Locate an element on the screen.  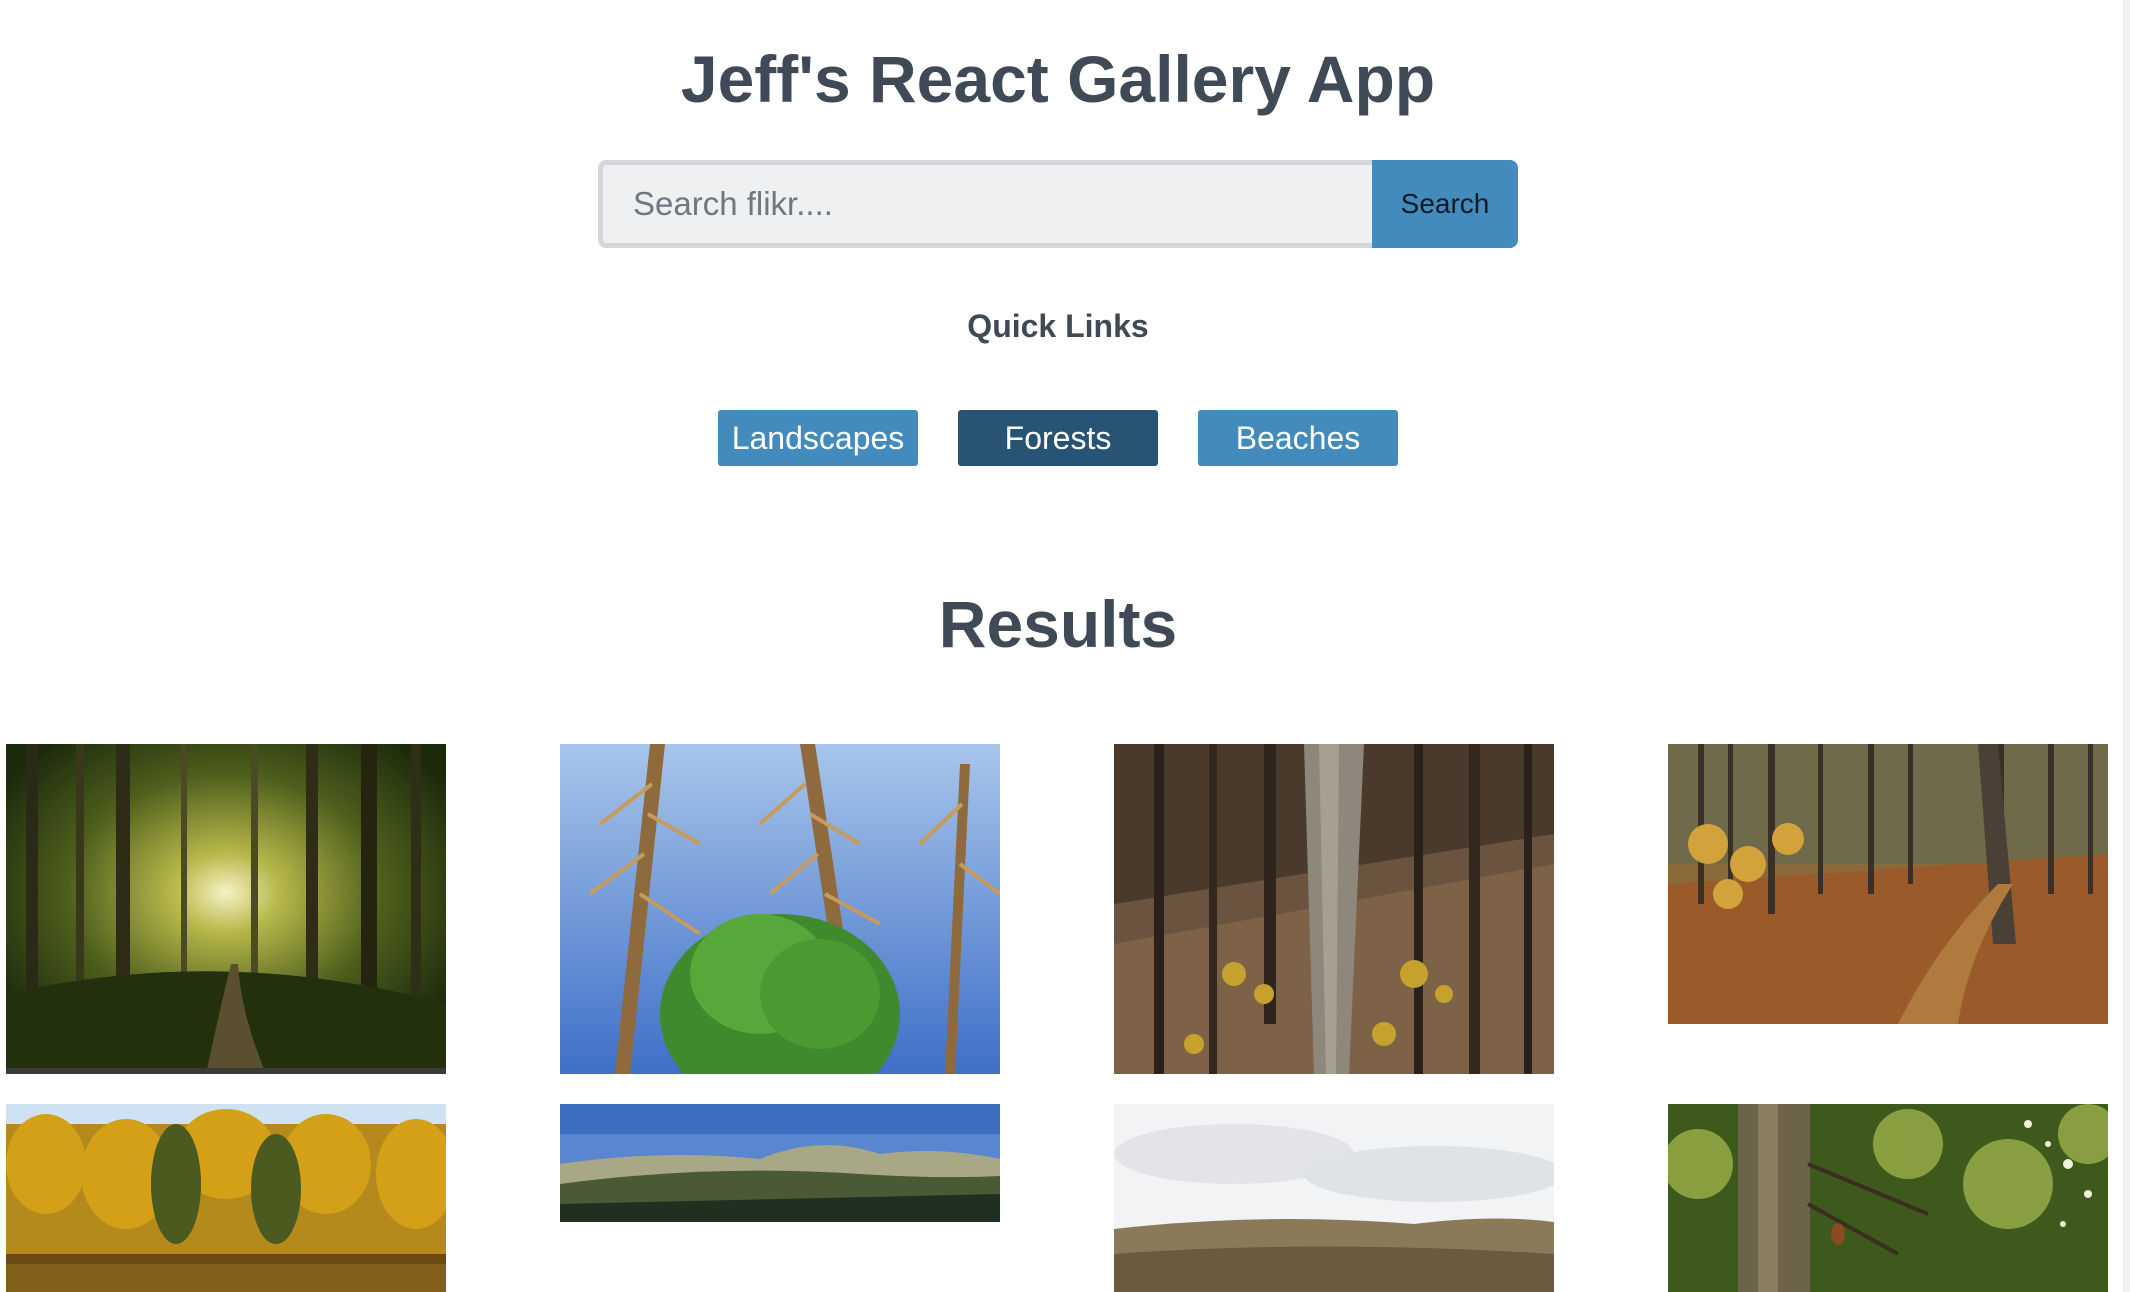
photo-golden-lake-forest-image is located at coordinates (226, 1198).